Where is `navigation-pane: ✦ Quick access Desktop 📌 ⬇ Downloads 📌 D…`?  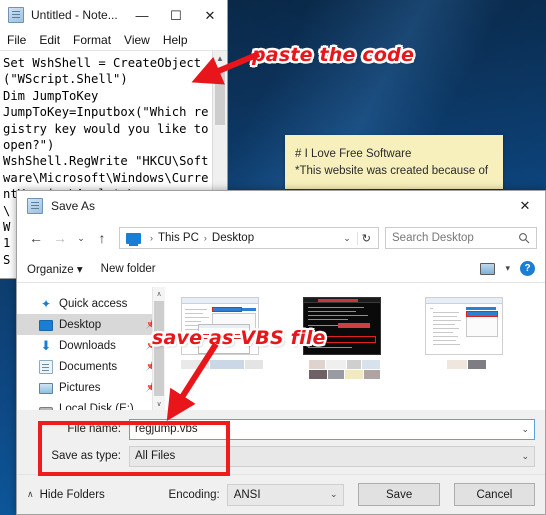 navigation-pane: ✦ Quick access Desktop 📌 ⬇ Downloads 📌 D… is located at coordinates (91, 346).